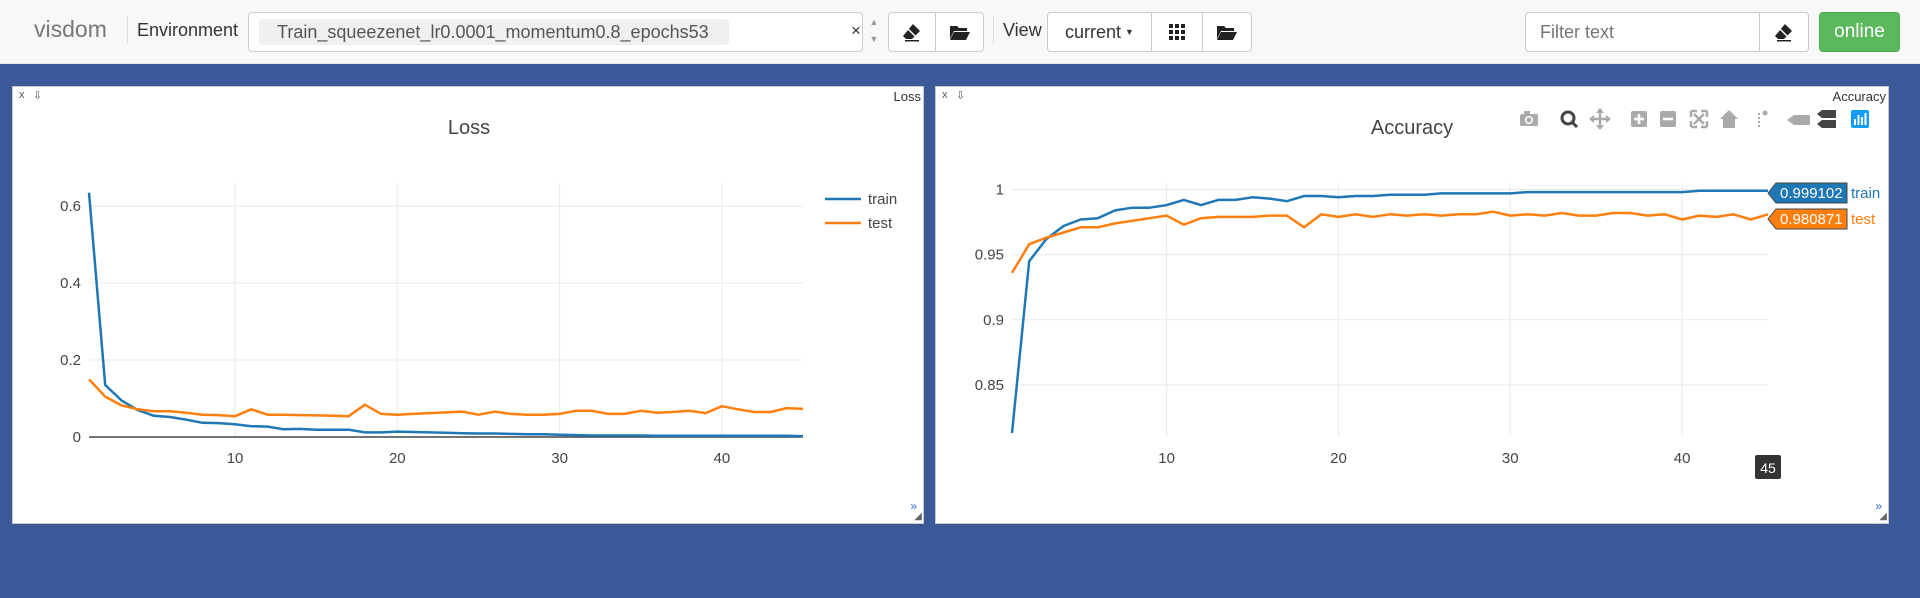 This screenshot has height=598, width=1920. I want to click on hover-value-train: 0.999102, so click(1811, 193).